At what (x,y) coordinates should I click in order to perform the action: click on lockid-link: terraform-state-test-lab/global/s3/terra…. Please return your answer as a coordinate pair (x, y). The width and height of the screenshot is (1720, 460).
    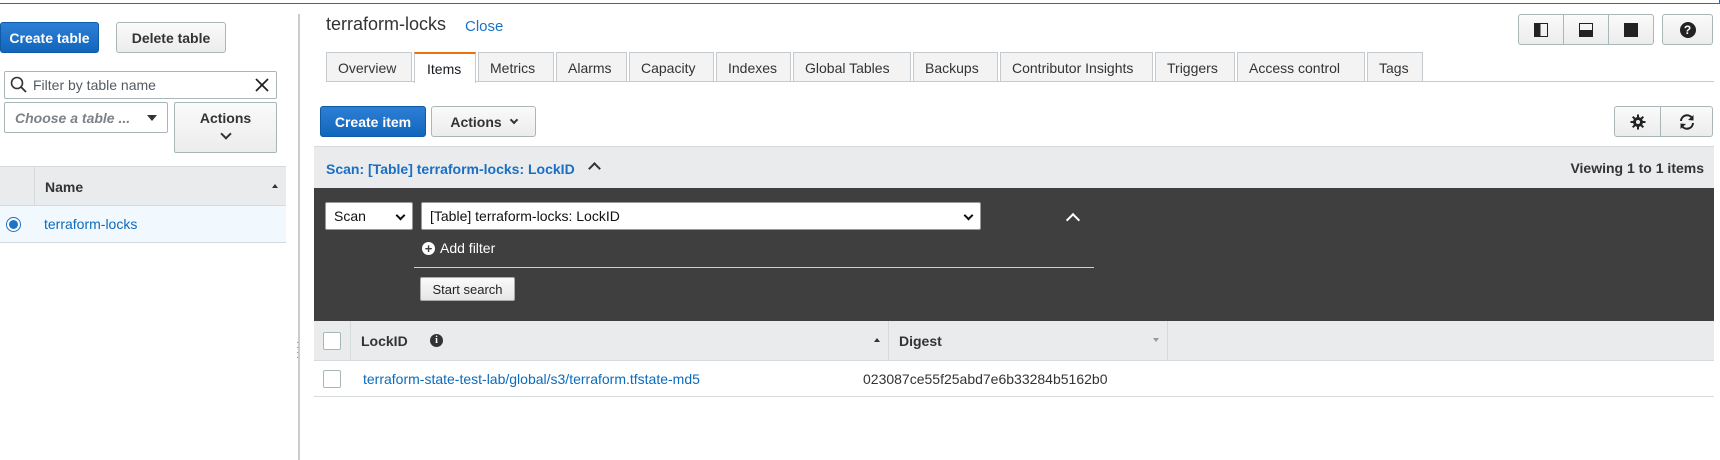
    Looking at the image, I should click on (531, 379).